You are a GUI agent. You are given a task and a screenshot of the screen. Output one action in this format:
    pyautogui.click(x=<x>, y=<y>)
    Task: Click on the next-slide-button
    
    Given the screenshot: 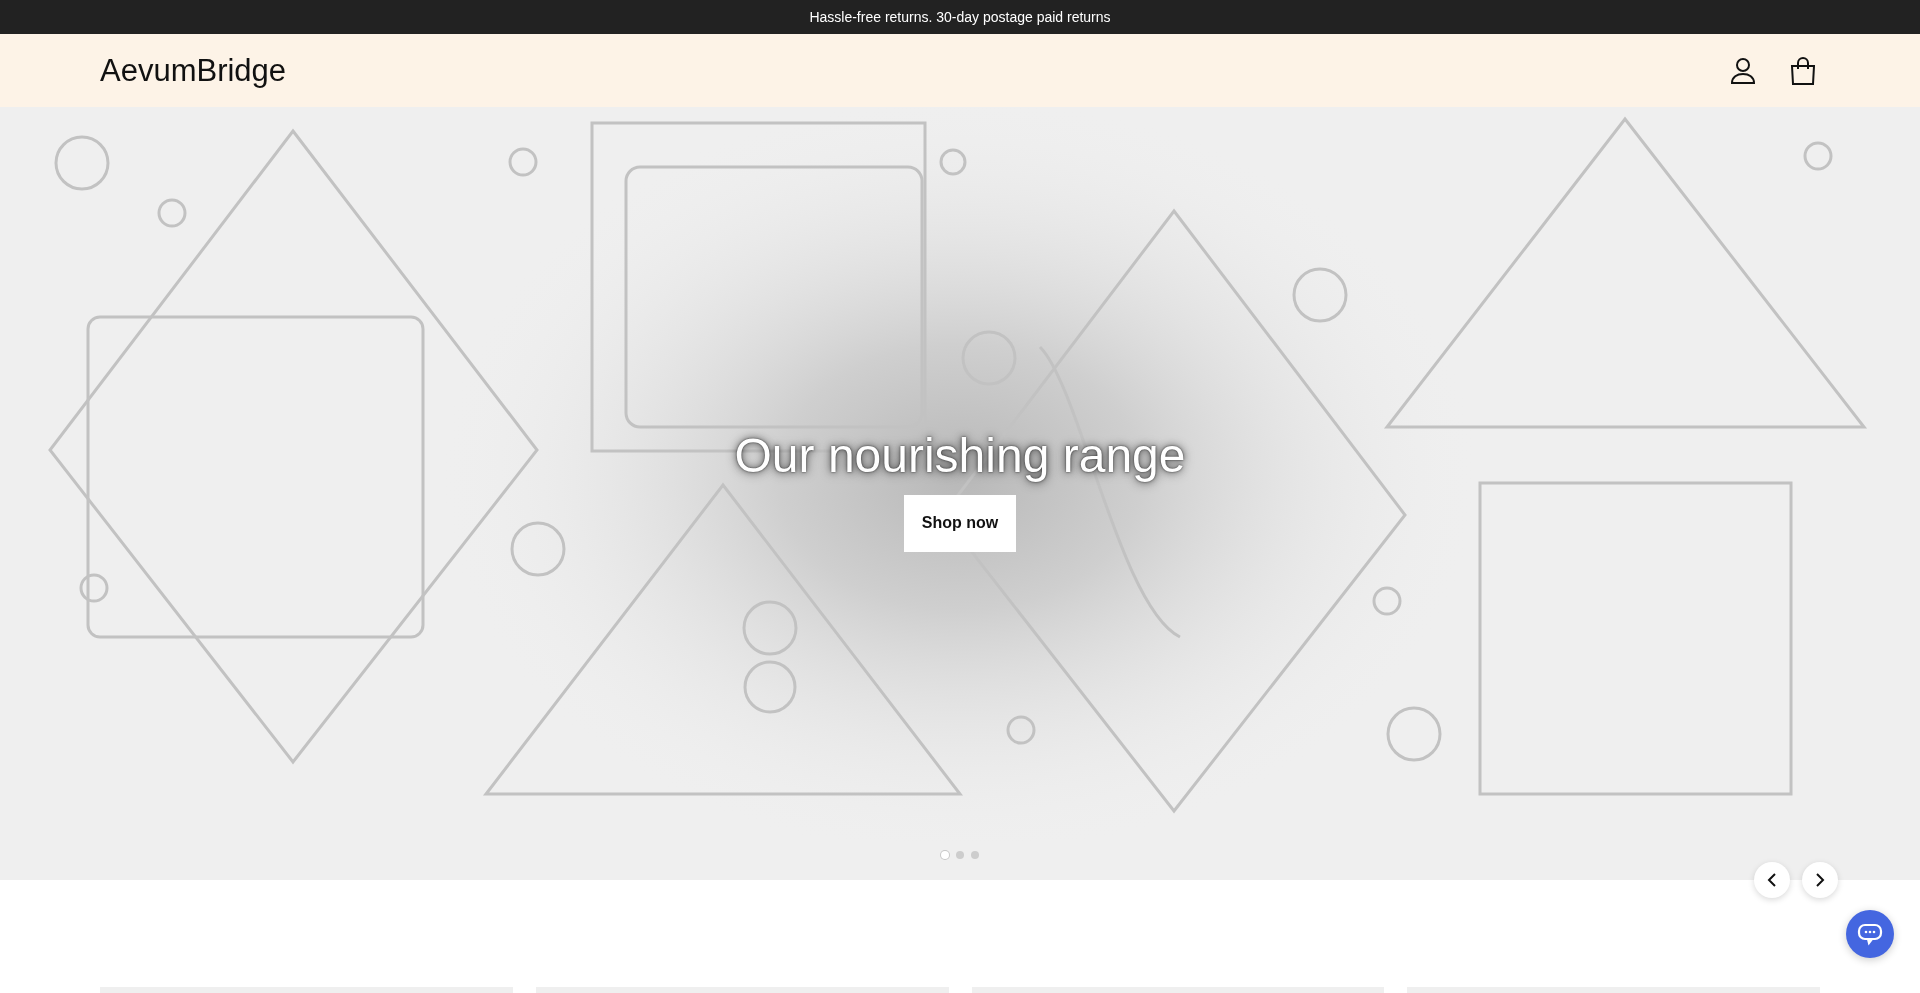 What is the action you would take?
    pyautogui.click(x=1820, y=880)
    